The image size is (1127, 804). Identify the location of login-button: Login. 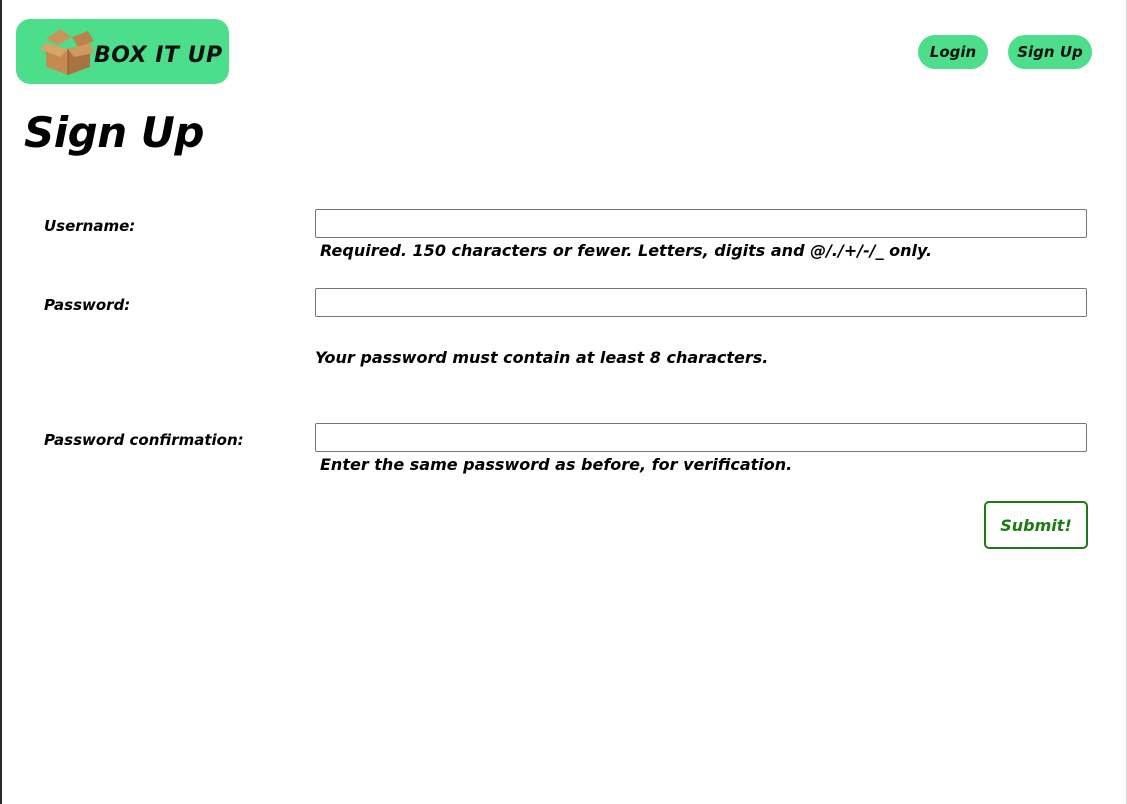
(953, 52).